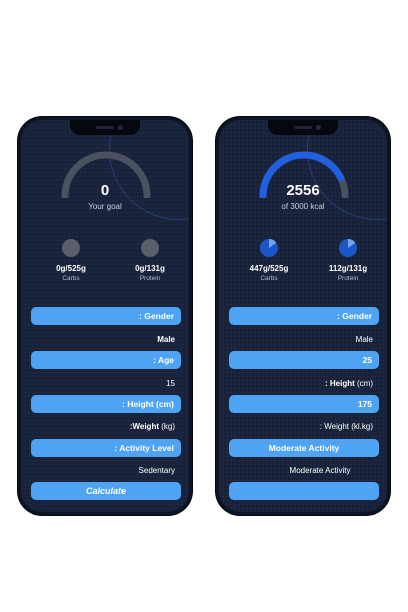  I want to click on carbs-value: 447g/525g, so click(269, 268).